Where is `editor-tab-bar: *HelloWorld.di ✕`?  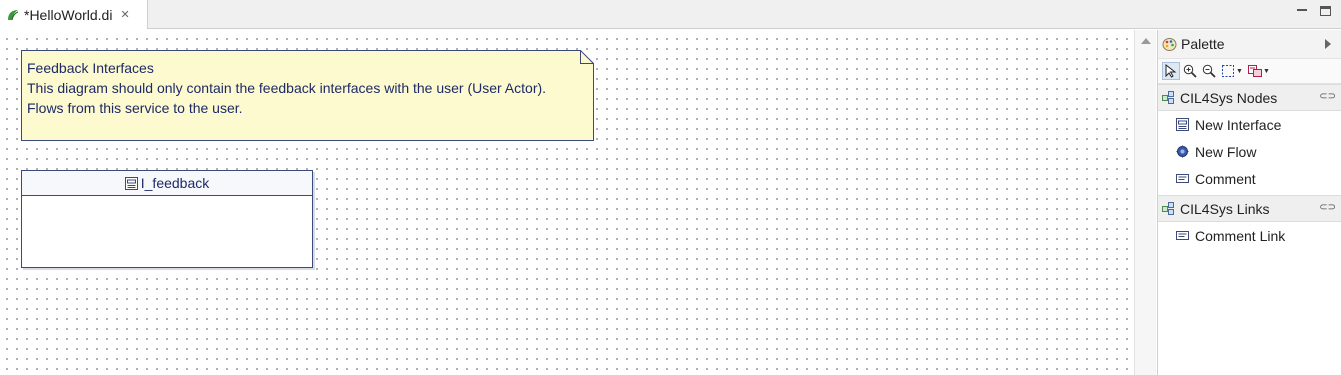 editor-tab-bar: *HelloWorld.di ✕ is located at coordinates (670, 14).